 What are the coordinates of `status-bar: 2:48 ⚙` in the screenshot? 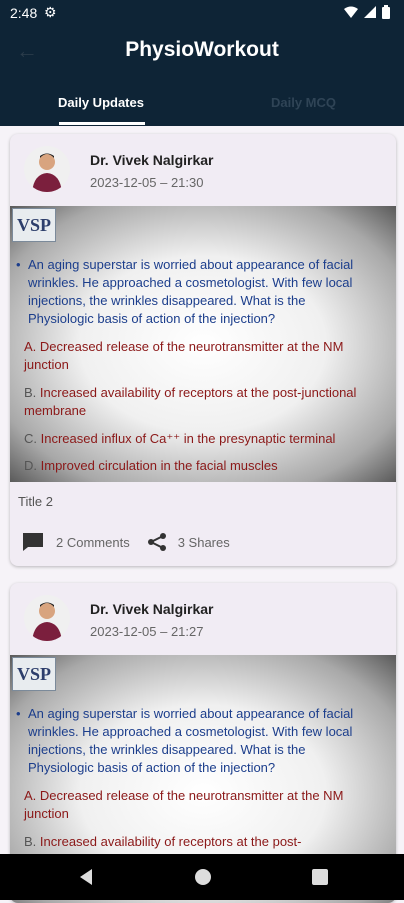 It's located at (202, 13).